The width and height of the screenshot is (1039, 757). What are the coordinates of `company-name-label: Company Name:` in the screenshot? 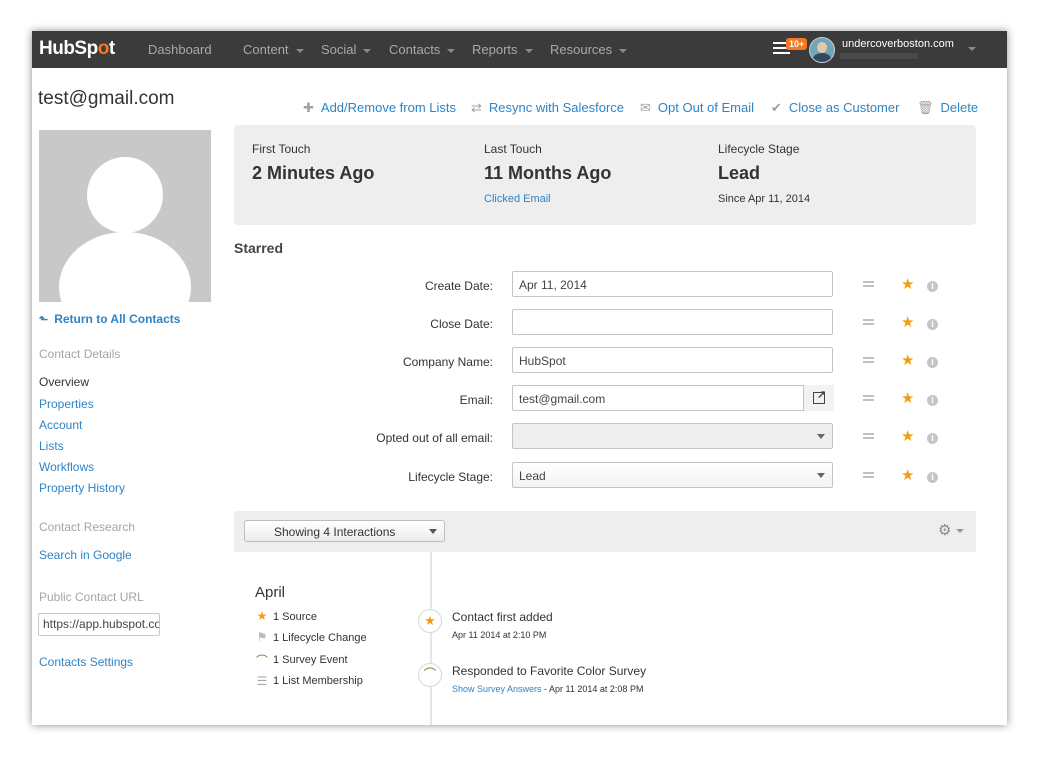 It's located at (447, 362).